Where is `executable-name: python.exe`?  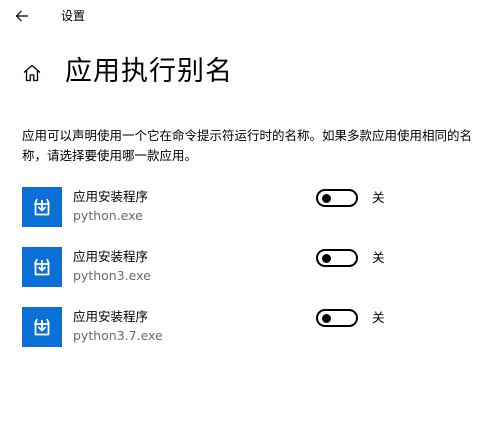
executable-name: python.exe is located at coordinates (108, 215).